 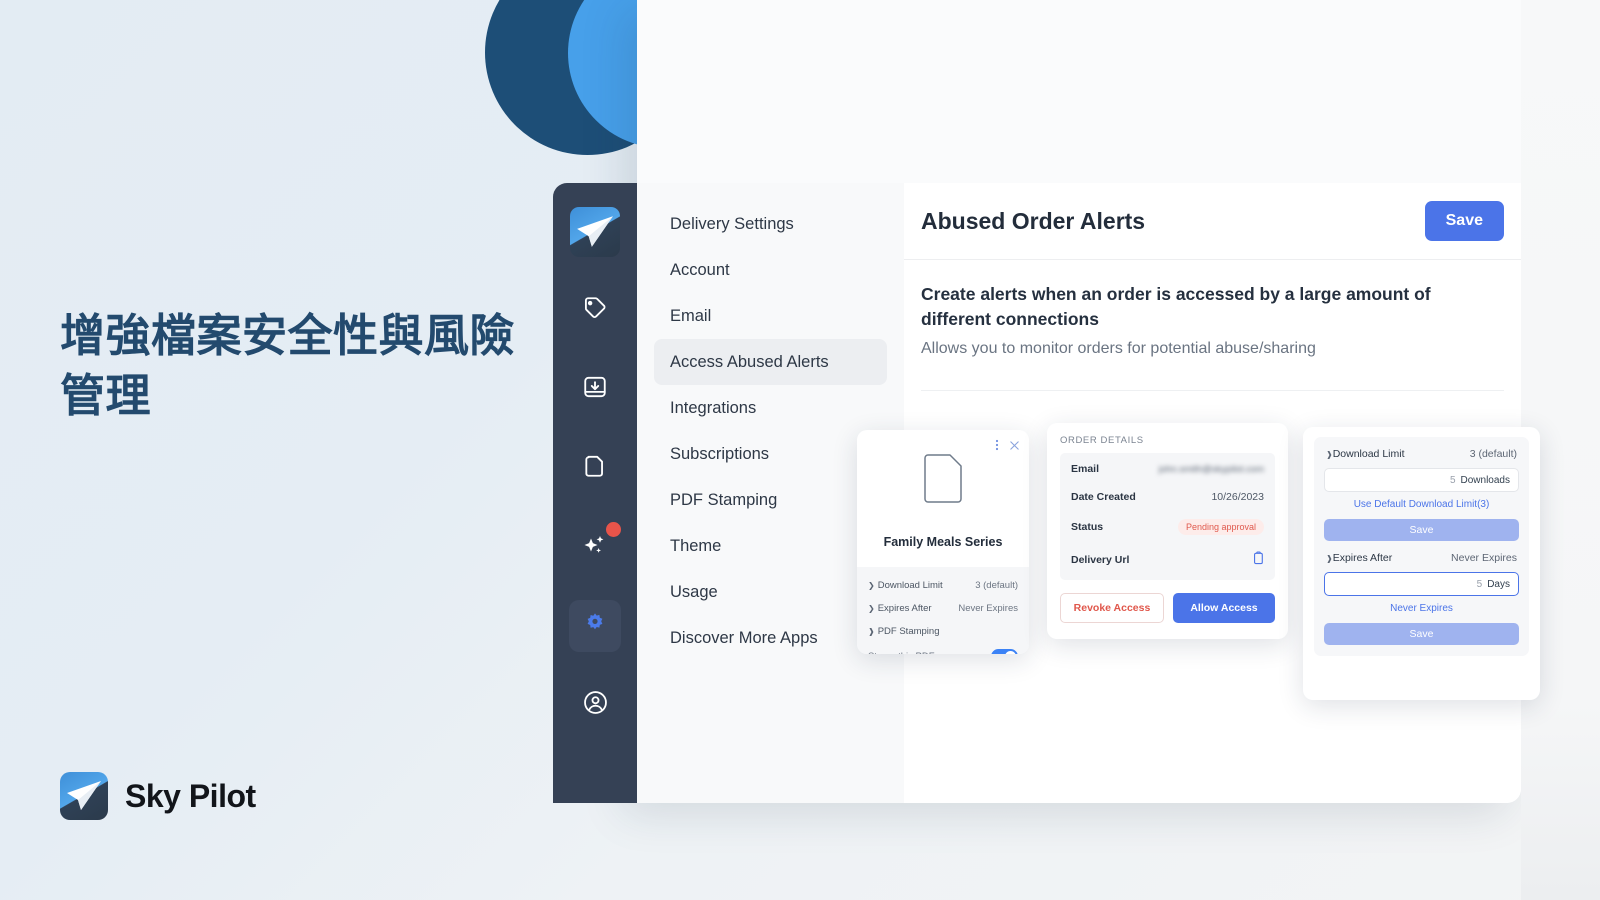 What do you see at coordinates (1103, 497) in the screenshot?
I see `row-label: Date Created` at bounding box center [1103, 497].